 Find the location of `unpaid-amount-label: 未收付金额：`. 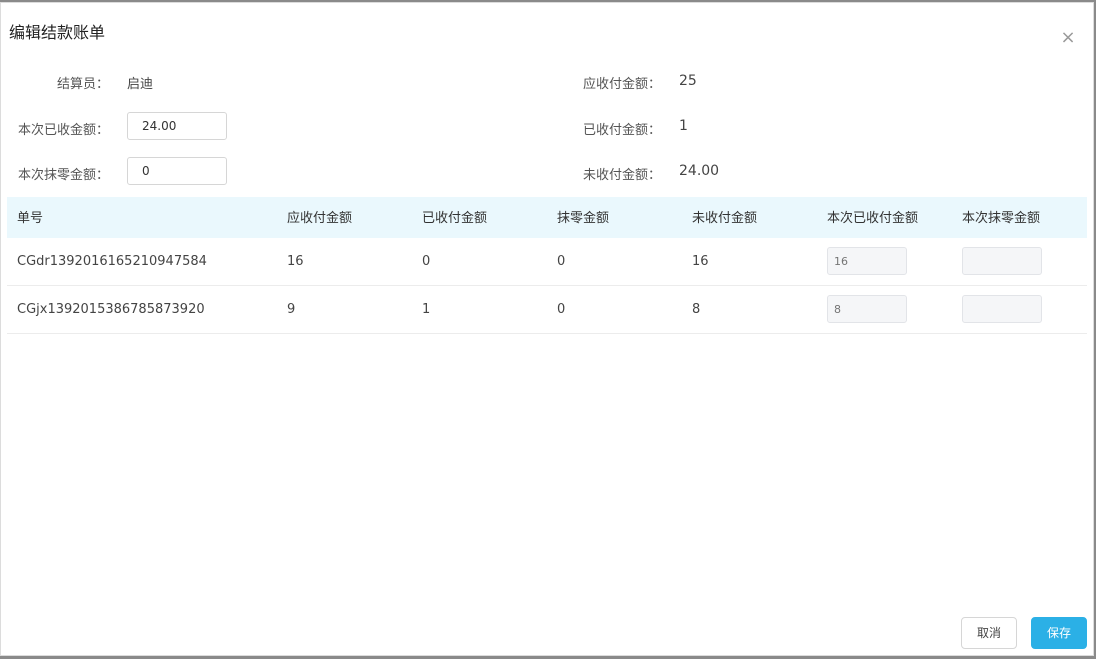

unpaid-amount-label: 未收付金额： is located at coordinates (621, 175).